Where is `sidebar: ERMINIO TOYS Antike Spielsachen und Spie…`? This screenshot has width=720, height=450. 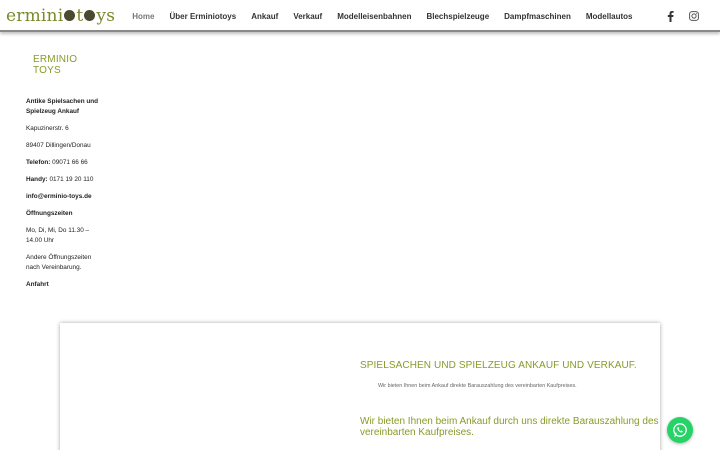 sidebar: ERMINIO TOYS Antike Spielsachen und Spie… is located at coordinates (66, 175).